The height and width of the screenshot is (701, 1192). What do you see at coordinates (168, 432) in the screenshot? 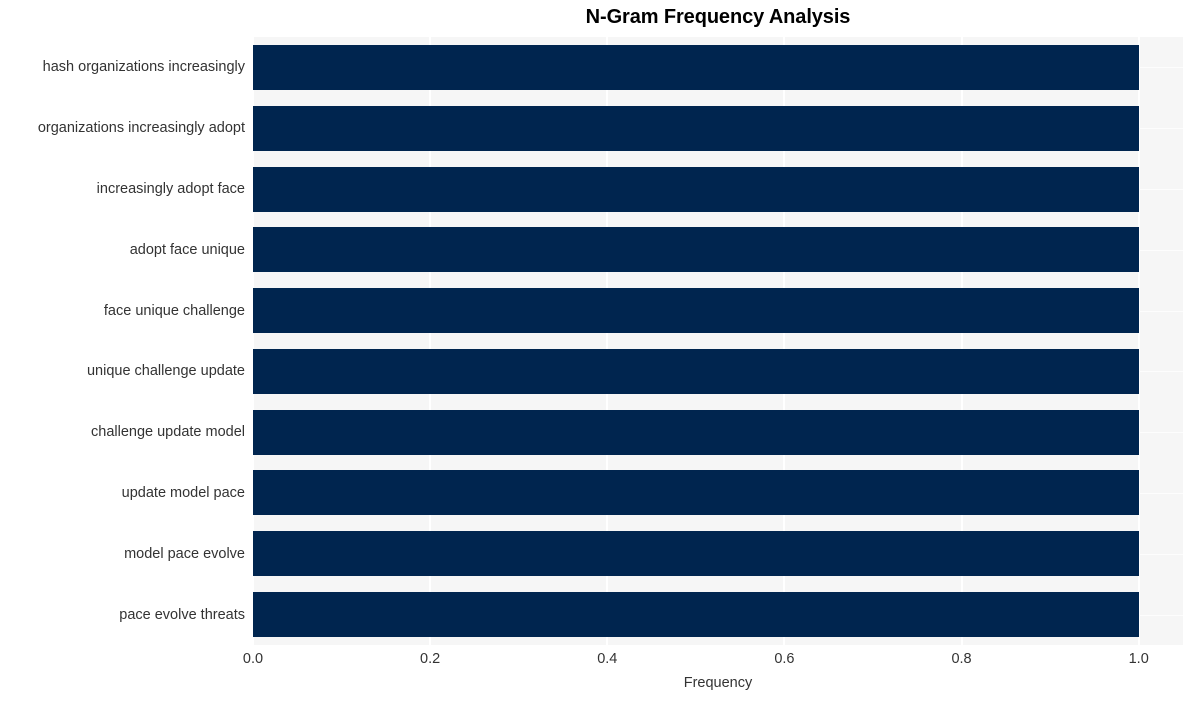
I see `y-tick-label: challenge update model` at bounding box center [168, 432].